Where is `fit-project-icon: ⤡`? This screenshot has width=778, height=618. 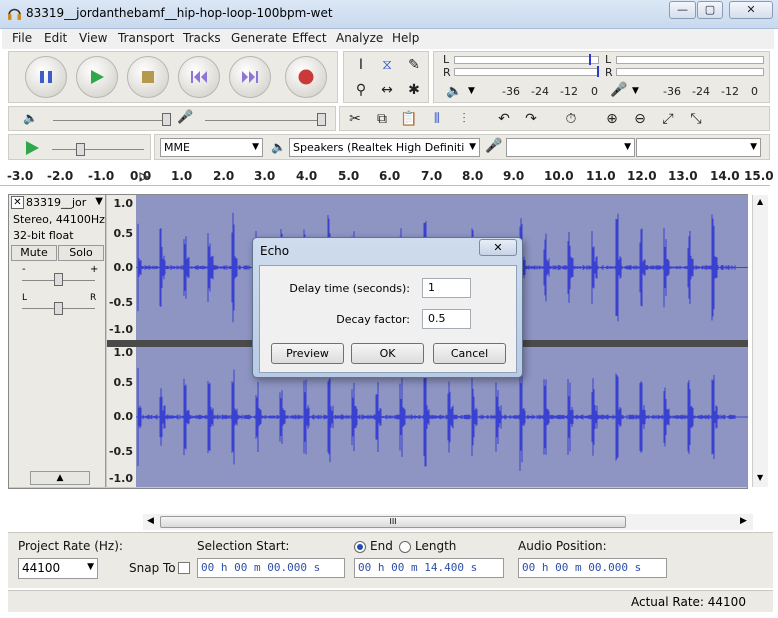
fit-project-icon: ⤡ is located at coordinates (696, 119).